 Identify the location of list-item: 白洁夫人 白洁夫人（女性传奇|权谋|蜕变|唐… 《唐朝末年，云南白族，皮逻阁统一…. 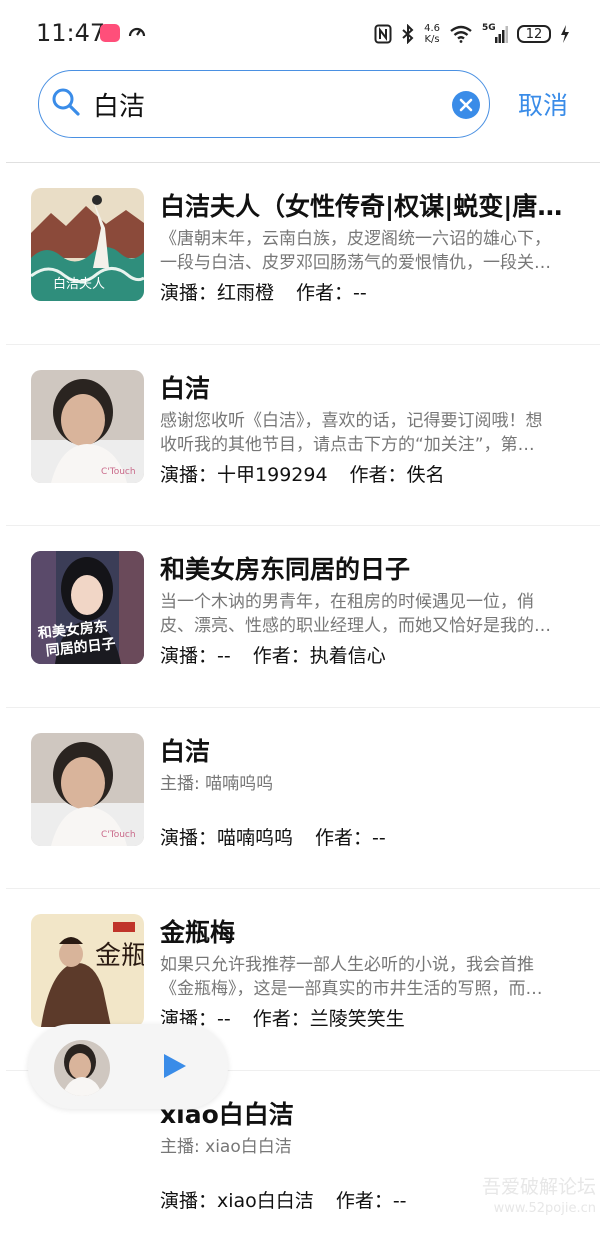
(303, 254).